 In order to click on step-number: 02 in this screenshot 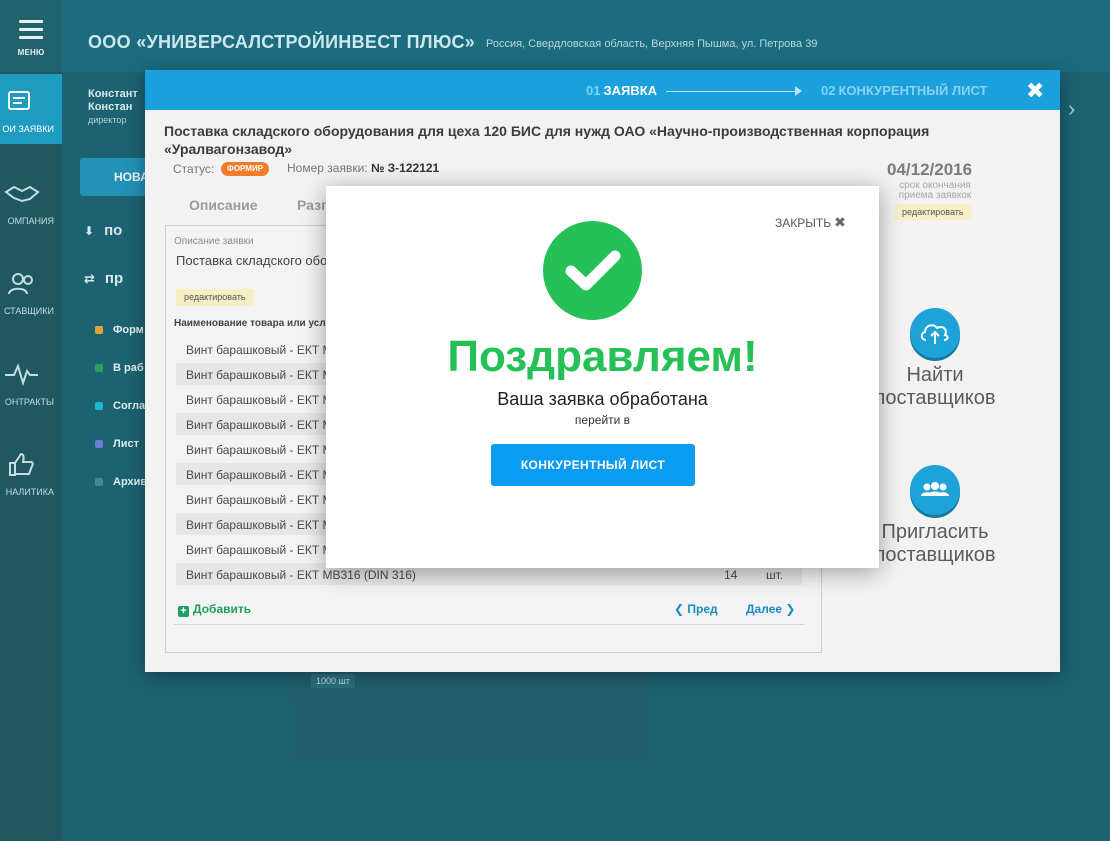, I will do `click(828, 90)`.